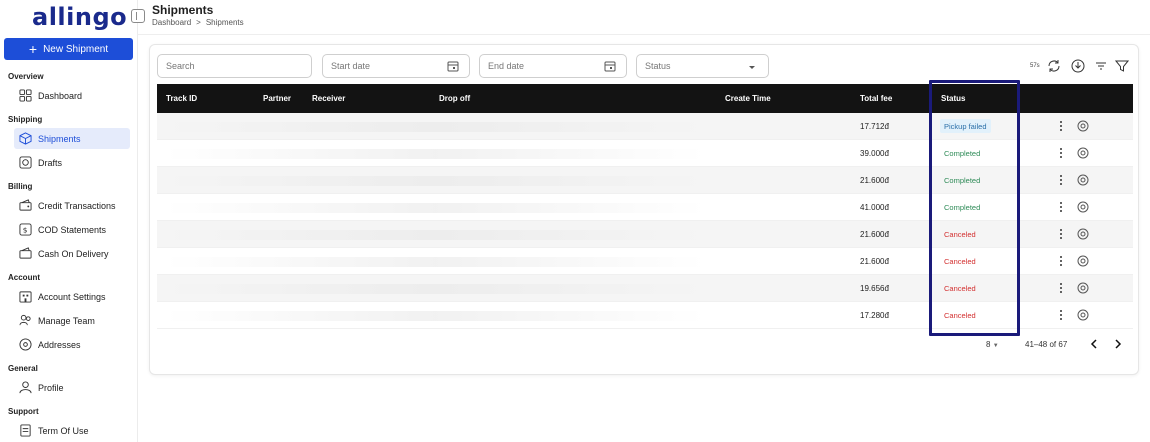 This screenshot has height=442, width=1150. I want to click on sidebar-item-label: Cash On Delivery, so click(73, 253).